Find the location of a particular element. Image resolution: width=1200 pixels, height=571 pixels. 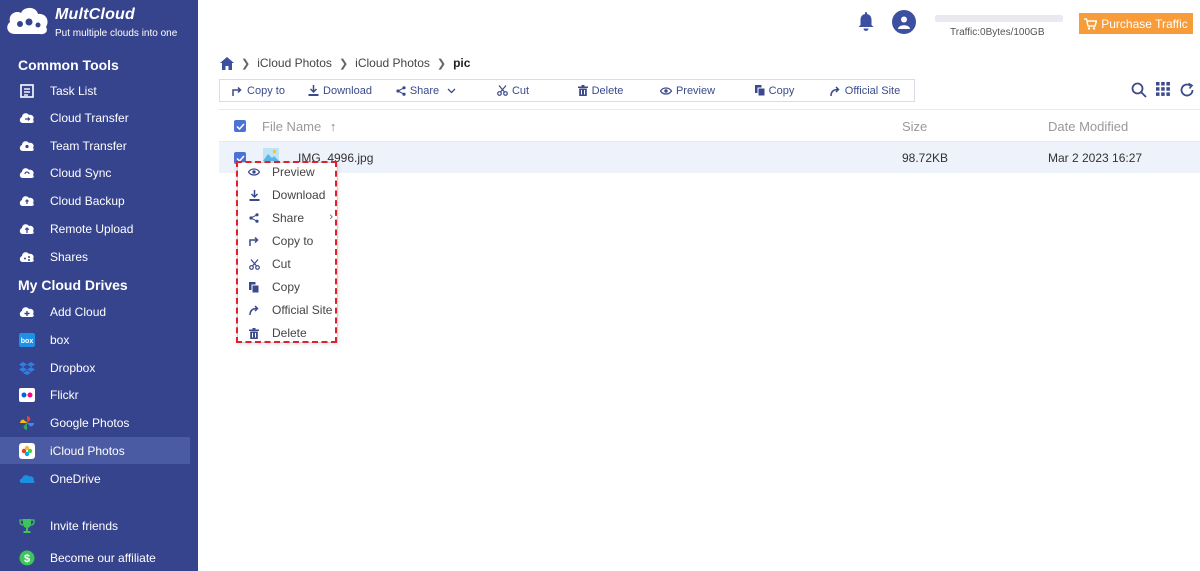

context-menu-label: Copy is located at coordinates (286, 287).